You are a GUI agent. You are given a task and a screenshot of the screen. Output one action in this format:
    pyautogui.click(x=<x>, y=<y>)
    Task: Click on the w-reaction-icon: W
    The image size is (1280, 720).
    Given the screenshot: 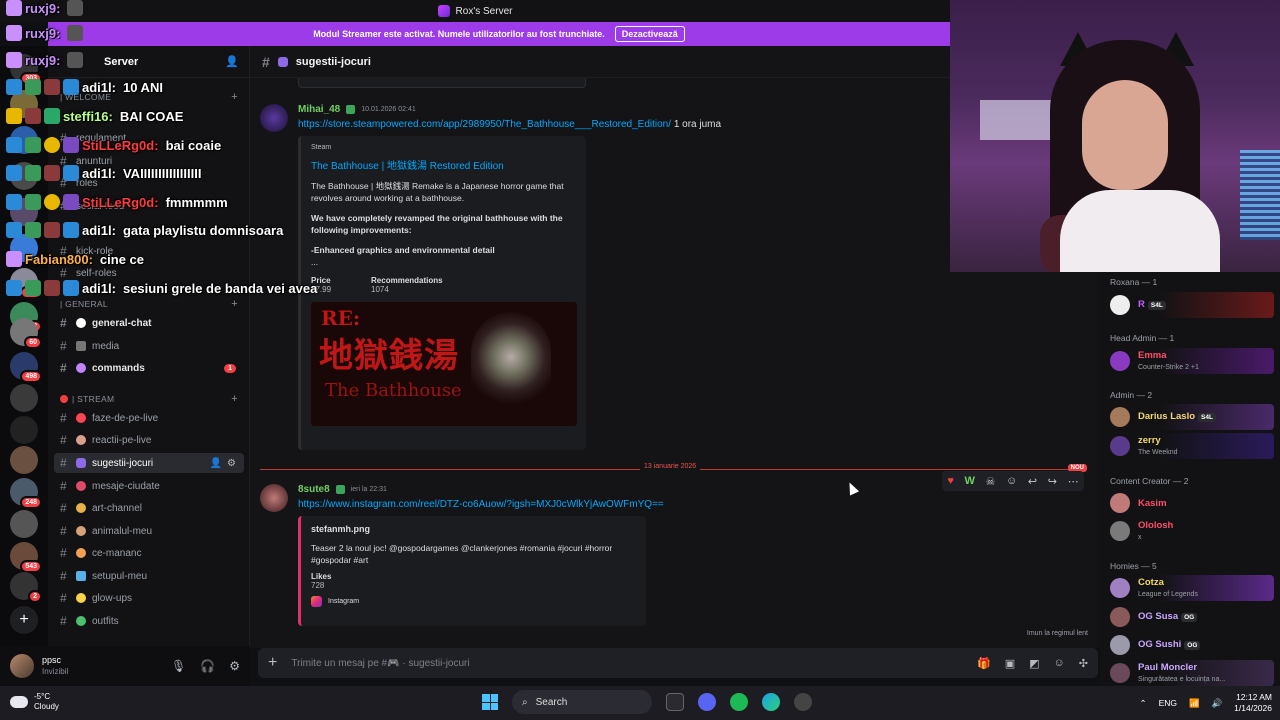 What is the action you would take?
    pyautogui.click(x=969, y=481)
    